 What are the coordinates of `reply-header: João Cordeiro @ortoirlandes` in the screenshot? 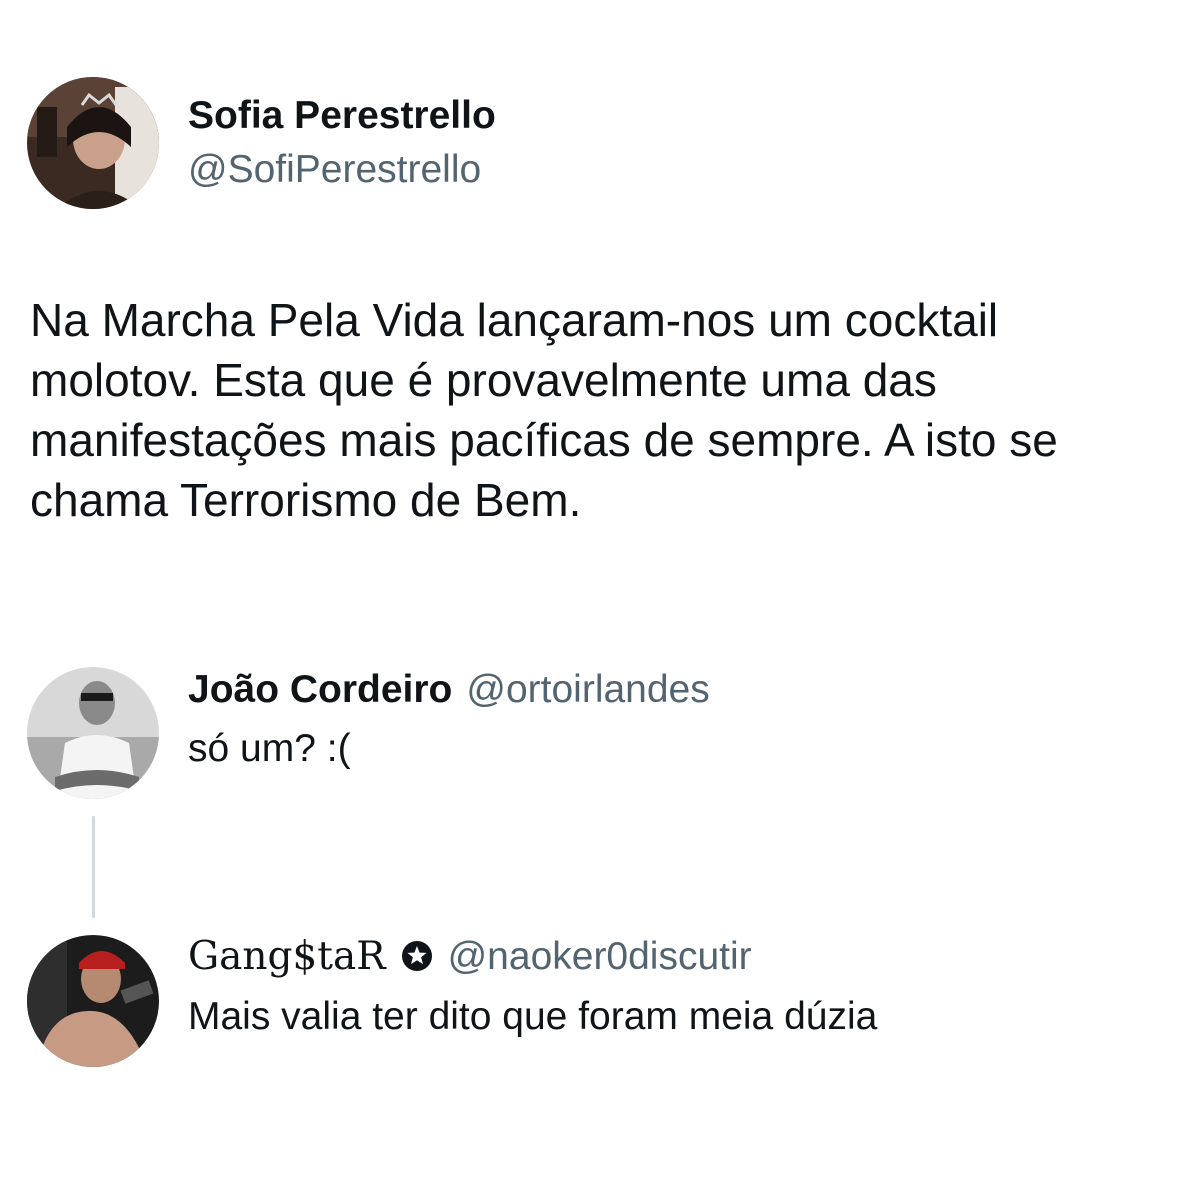 It's located at (449, 690).